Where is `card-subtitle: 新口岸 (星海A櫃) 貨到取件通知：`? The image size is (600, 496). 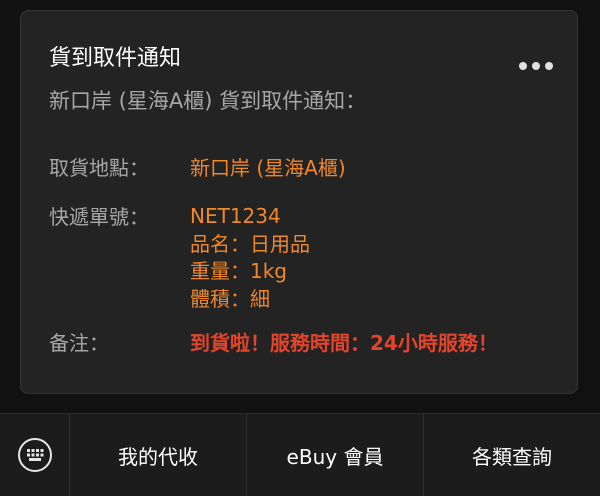
card-subtitle: 新口岸 (星海A櫃) 貨到取件通知： is located at coordinates (208, 101).